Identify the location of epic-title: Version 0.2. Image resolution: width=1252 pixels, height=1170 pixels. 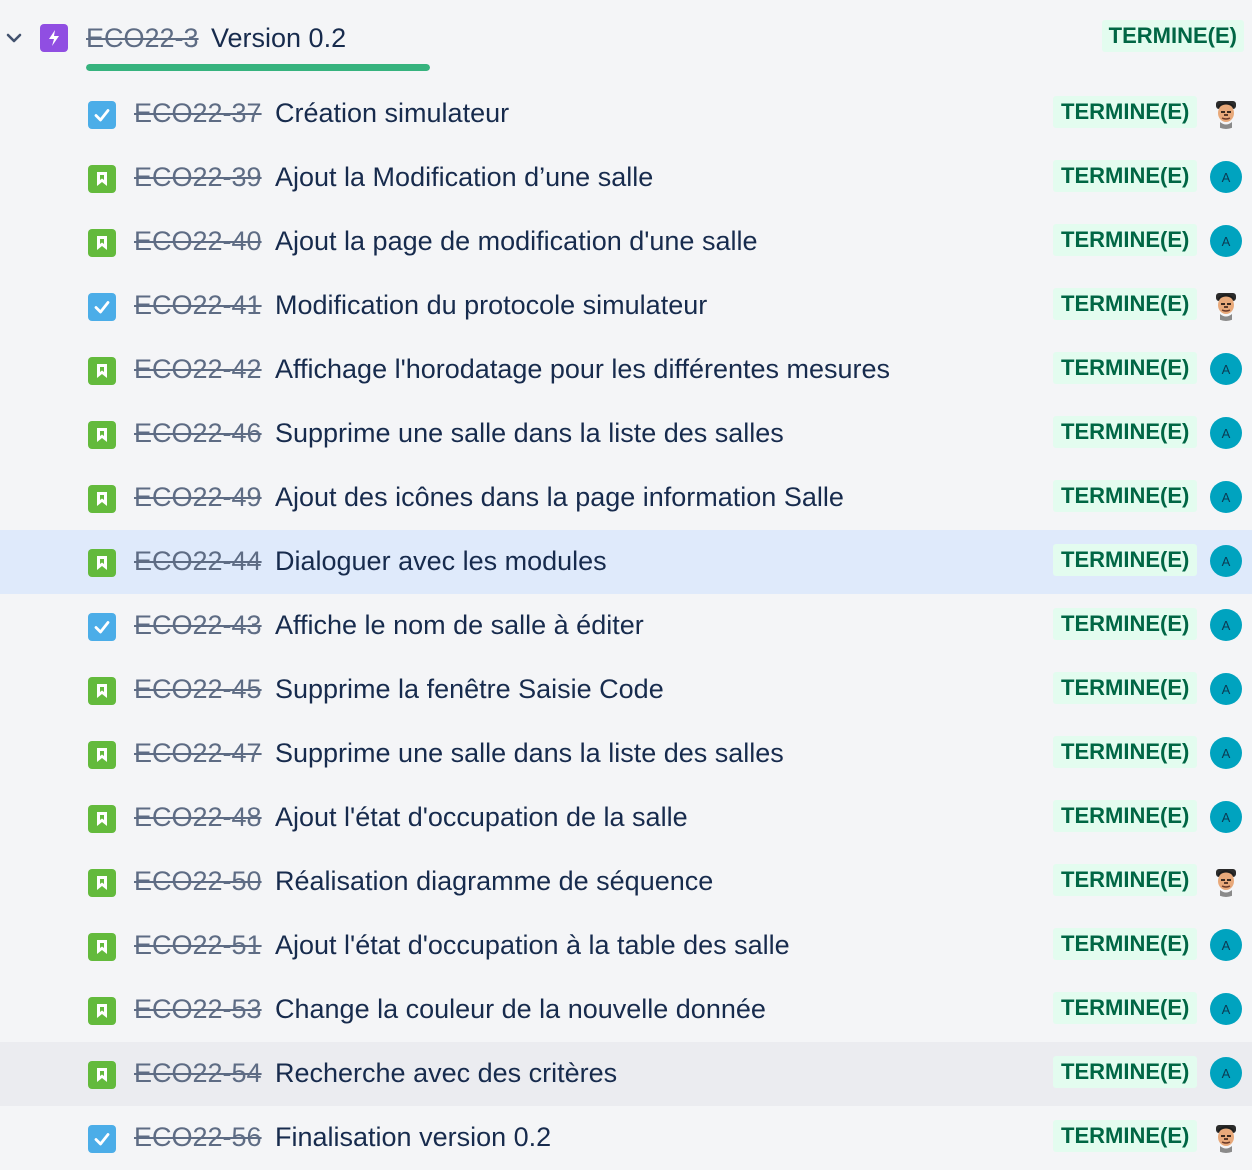
(278, 38).